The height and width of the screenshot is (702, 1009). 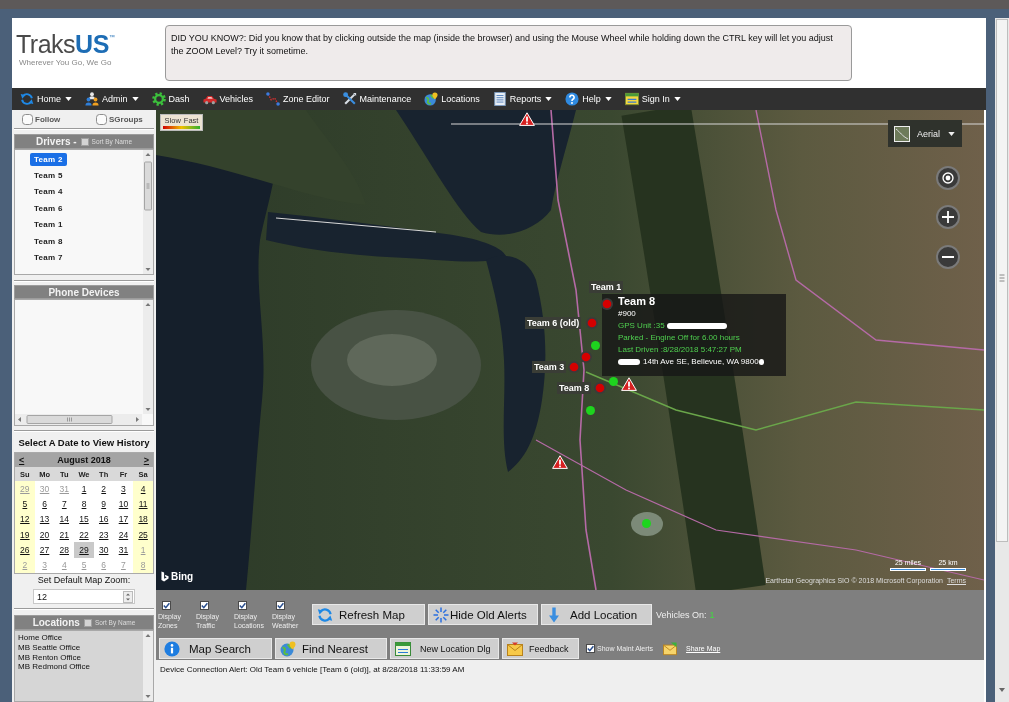 I want to click on panel-title: Phone Devices, so click(x=84, y=292).